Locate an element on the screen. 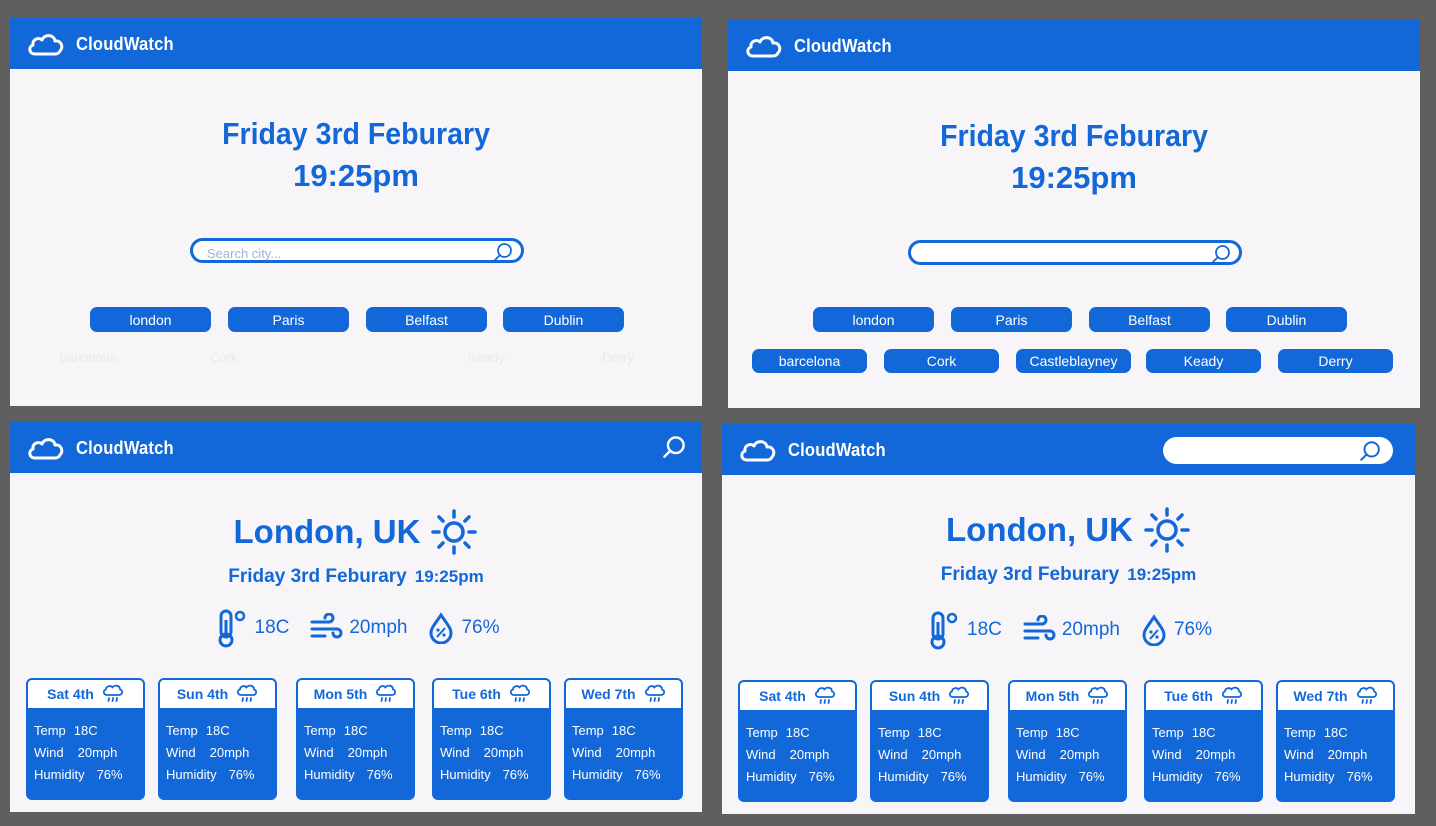 This screenshot has height=826, width=1436. temperature-stat: 18C is located at coordinates (251, 628).